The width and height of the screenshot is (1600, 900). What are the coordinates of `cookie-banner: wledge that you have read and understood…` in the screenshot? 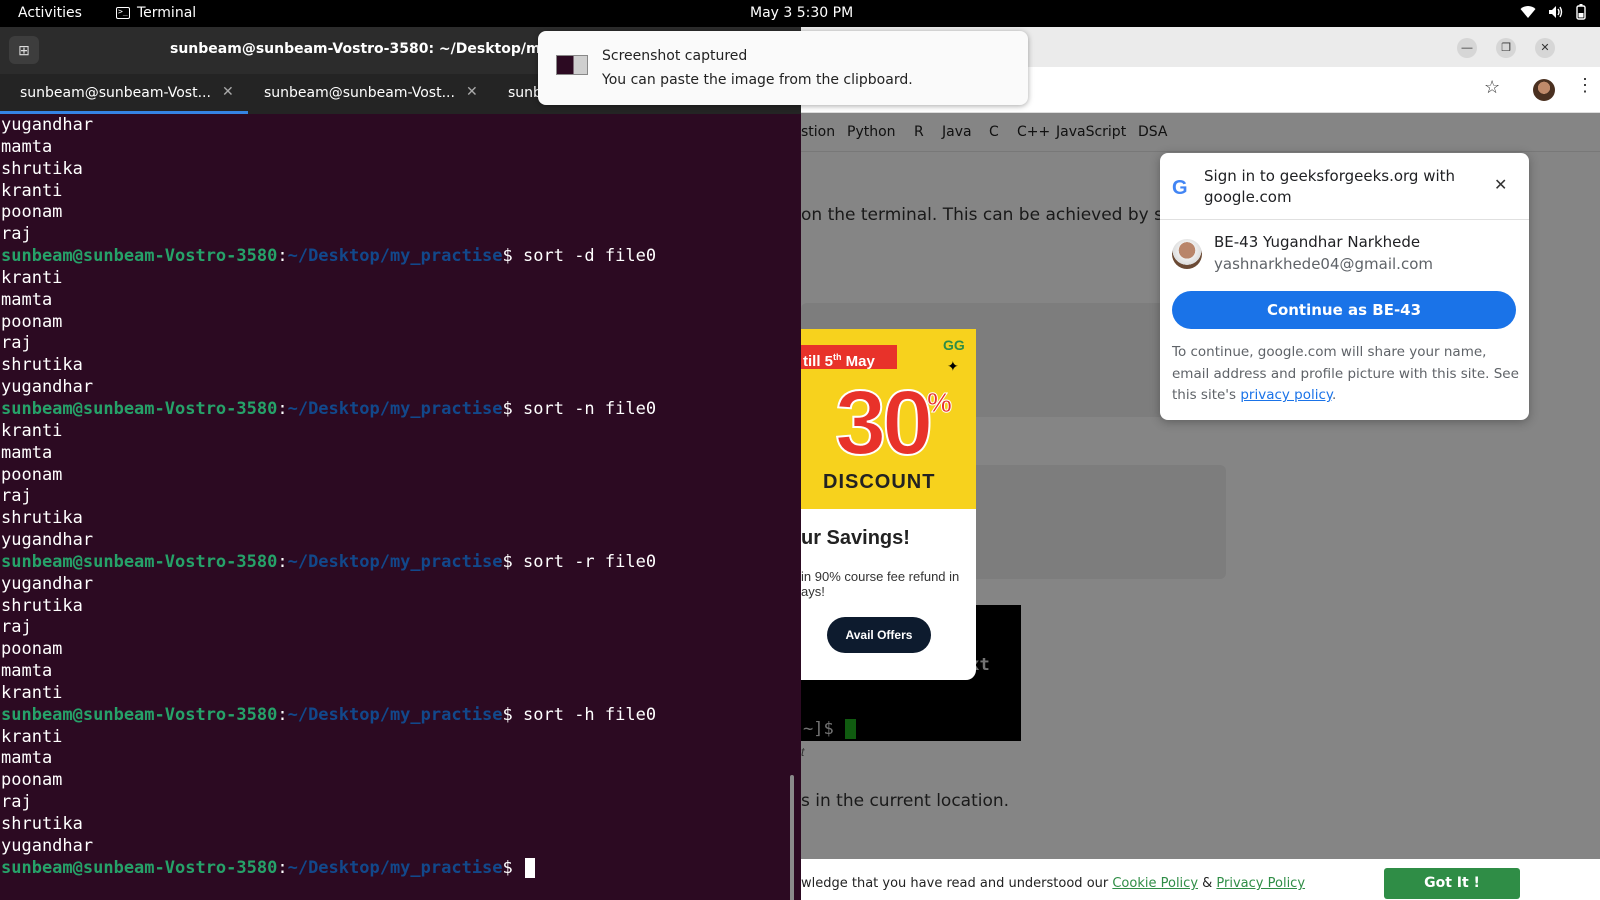 It's located at (1200, 879).